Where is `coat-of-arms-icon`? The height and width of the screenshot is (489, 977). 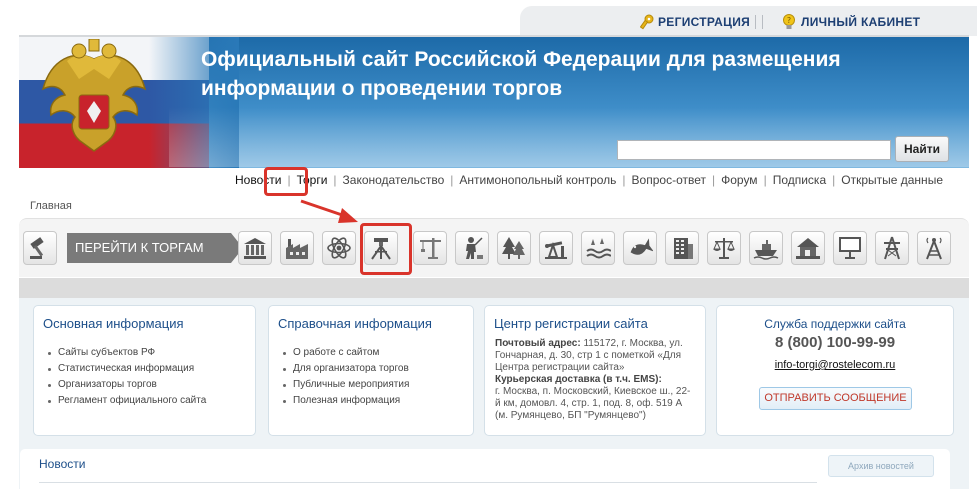 coat-of-arms-icon is located at coordinates (94, 95).